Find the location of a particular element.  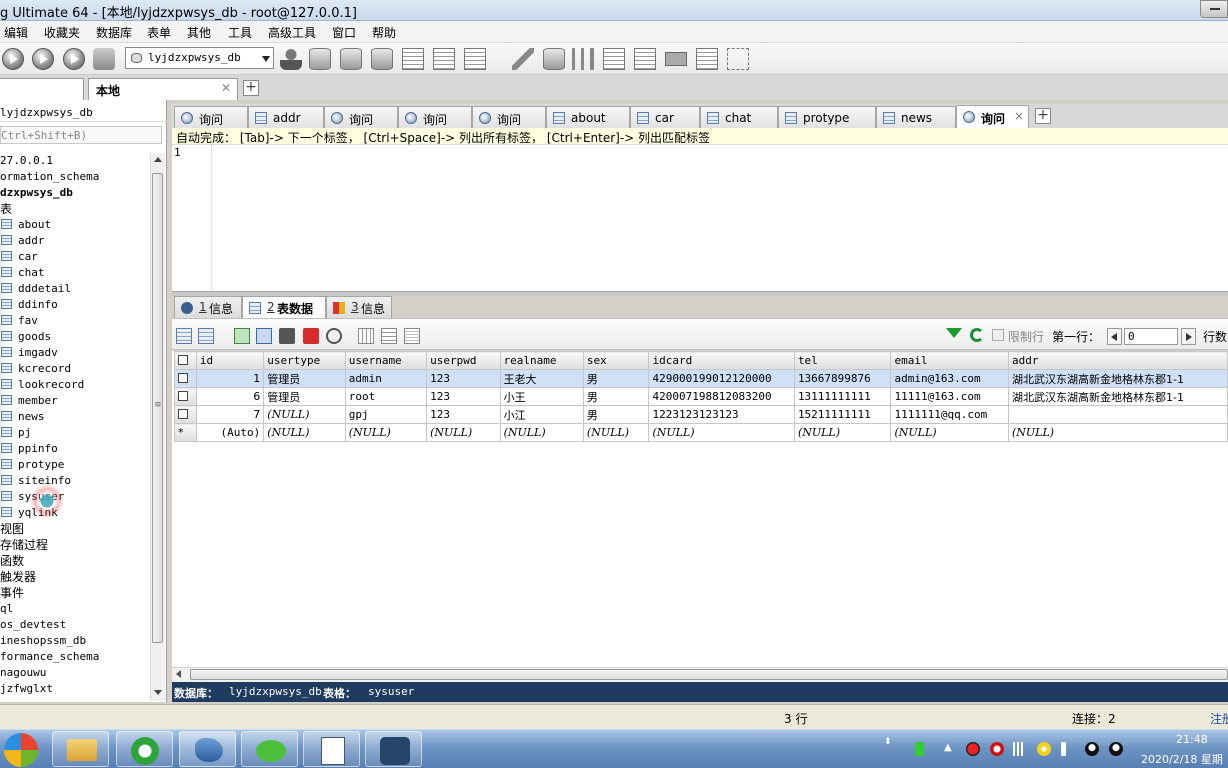

menu-tools: 工具 is located at coordinates (240, 32).